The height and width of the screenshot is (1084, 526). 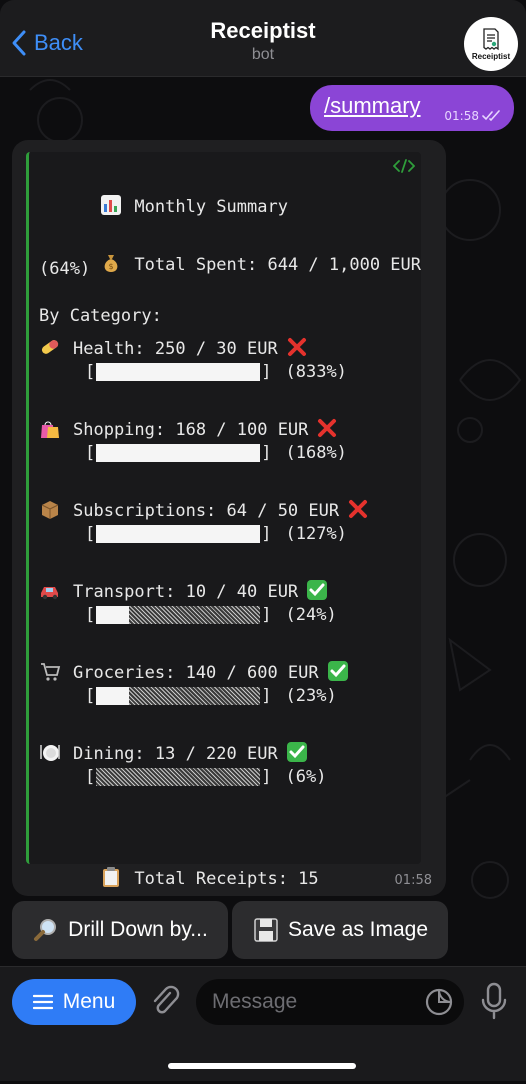 I want to click on outgoing-message-bubble: /summary 01:58, so click(x=412, y=108).